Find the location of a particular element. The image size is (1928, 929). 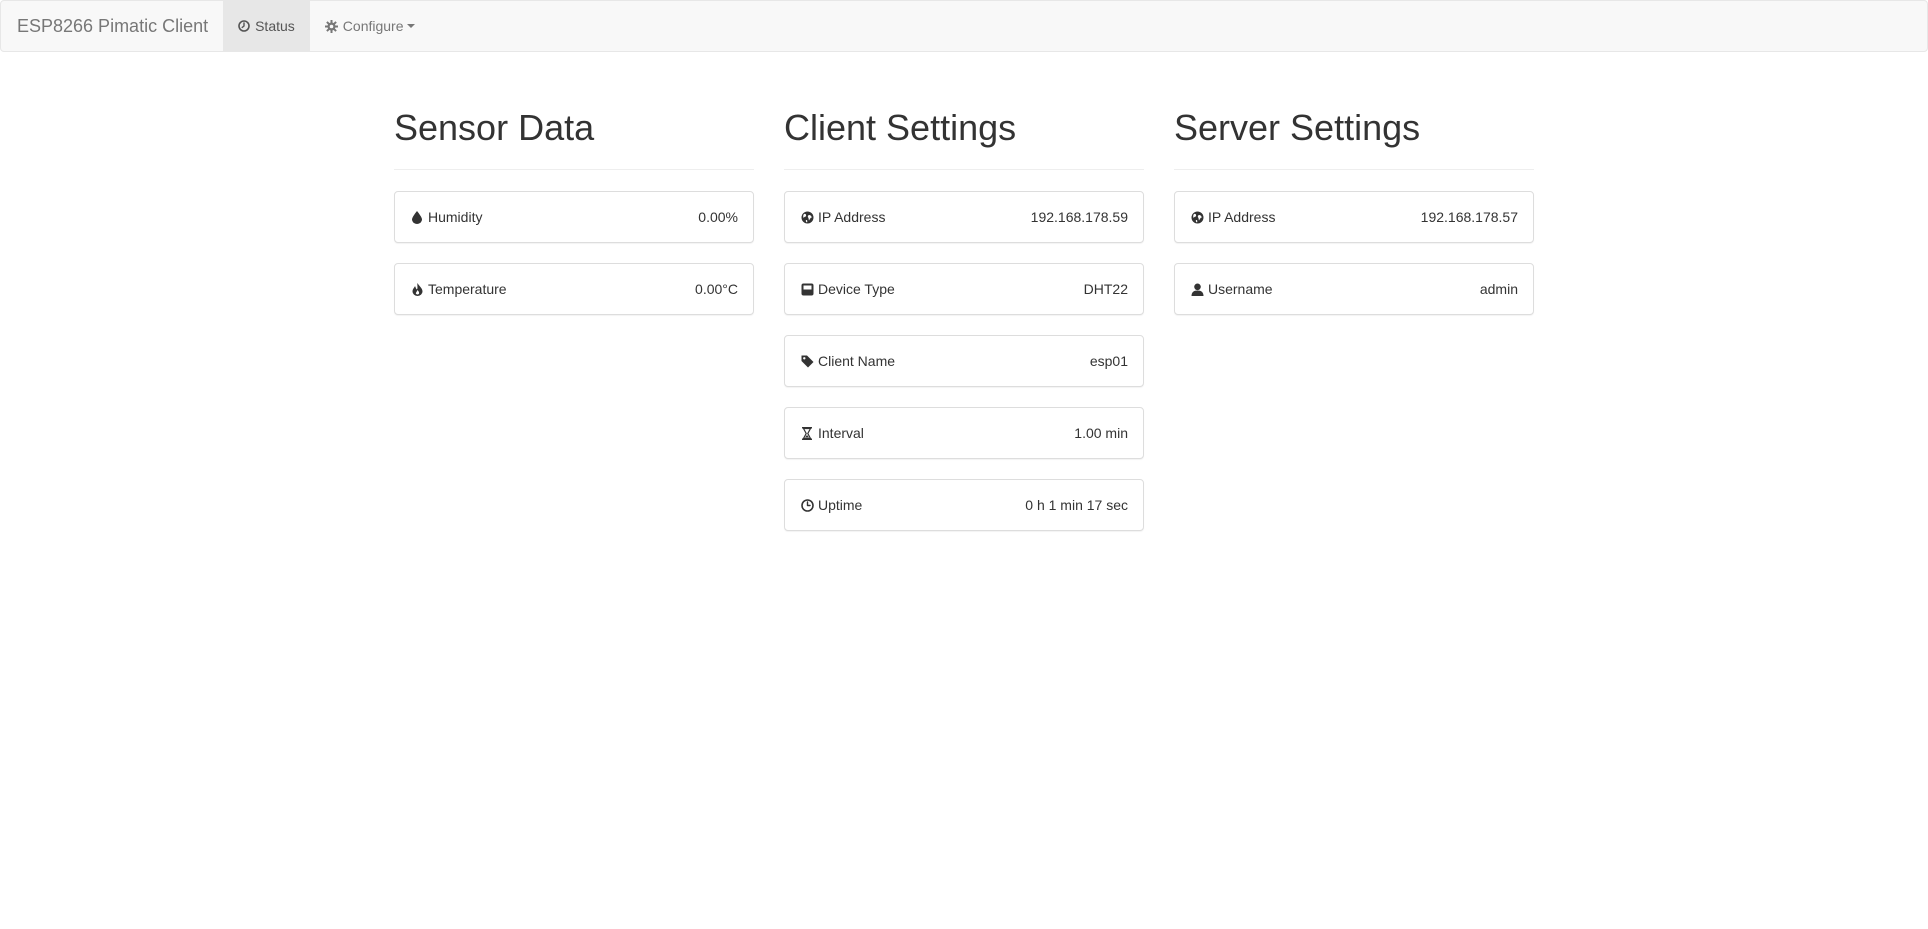

uptime-value: 0 h 1 min 17 sec is located at coordinates (1076, 505).